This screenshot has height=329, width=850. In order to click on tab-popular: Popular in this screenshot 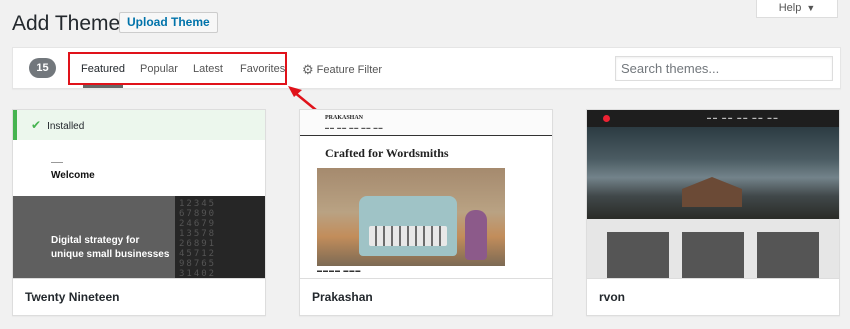, I will do `click(159, 69)`.